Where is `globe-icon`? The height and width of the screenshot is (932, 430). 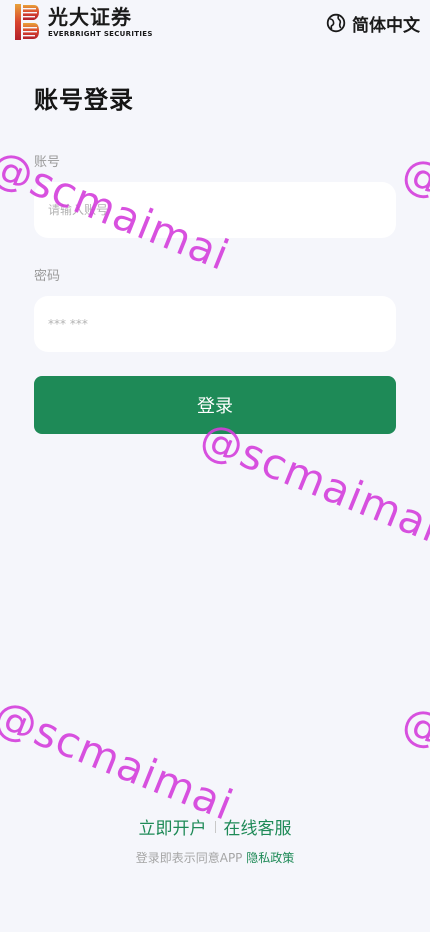
globe-icon is located at coordinates (336, 23).